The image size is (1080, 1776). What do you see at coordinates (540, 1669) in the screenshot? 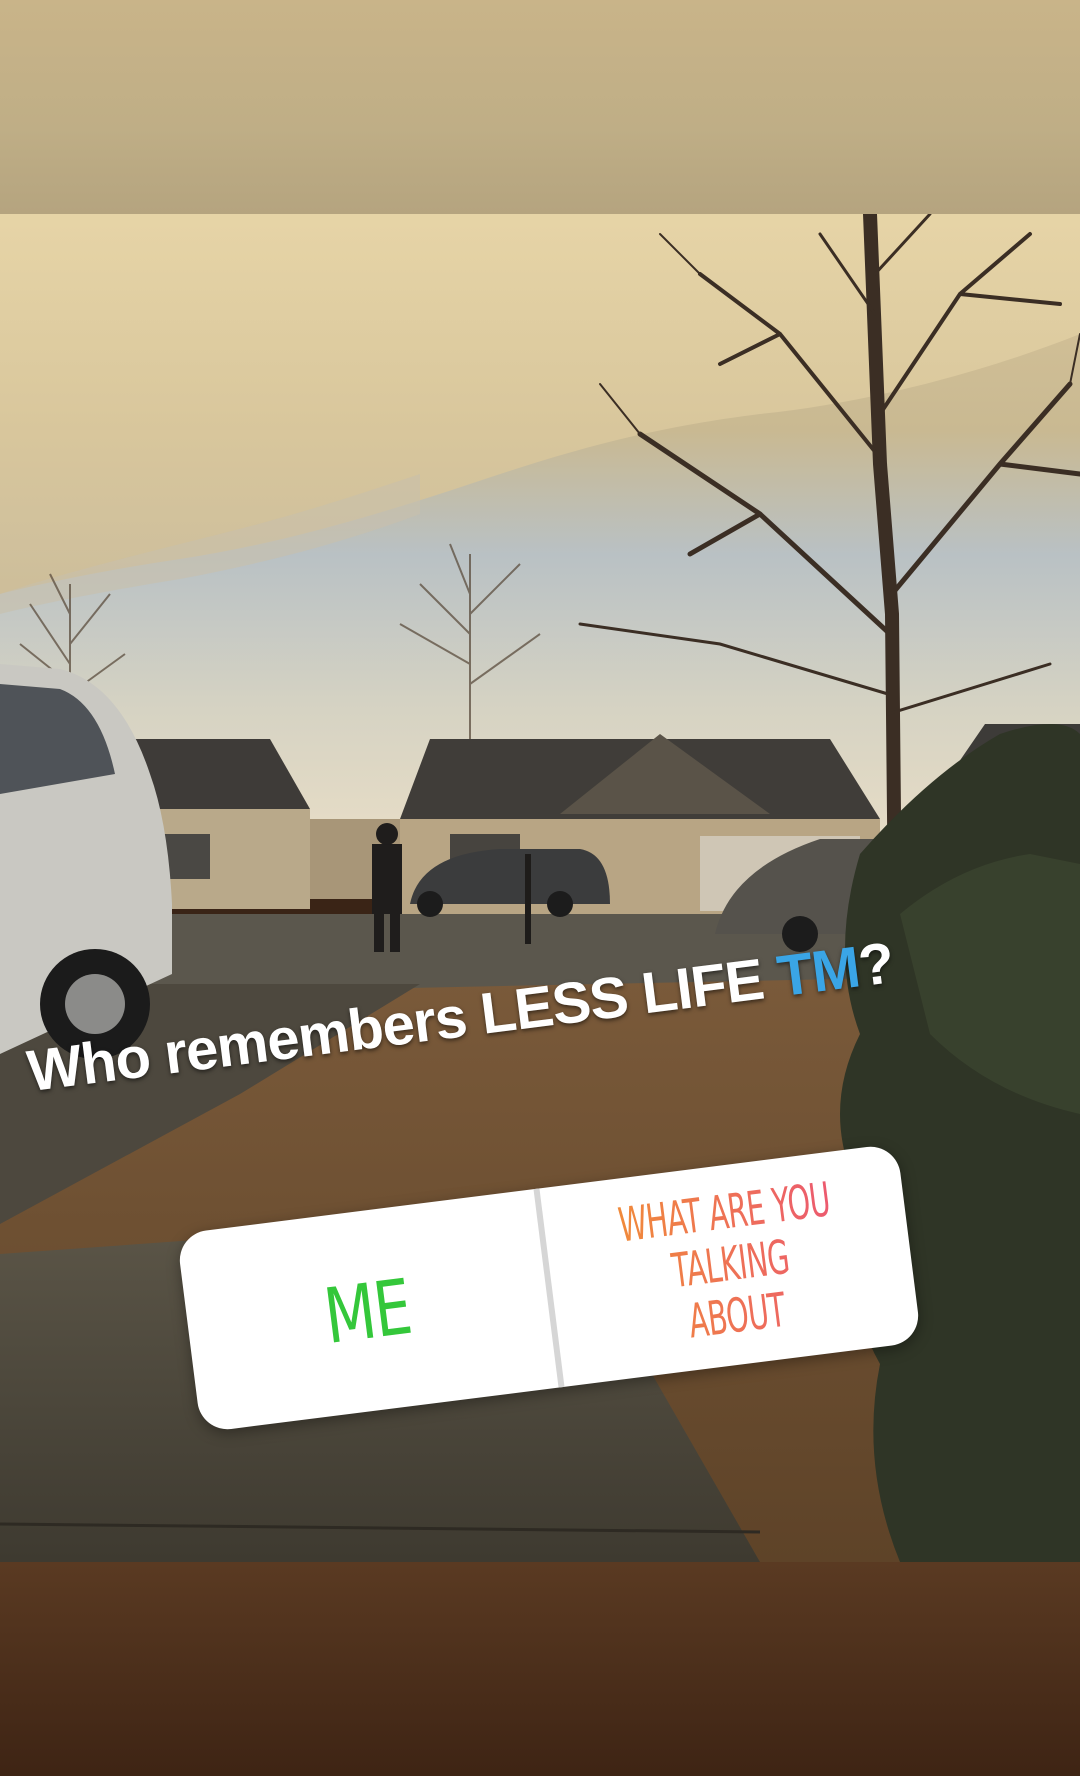
I see `story-bottom-background` at bounding box center [540, 1669].